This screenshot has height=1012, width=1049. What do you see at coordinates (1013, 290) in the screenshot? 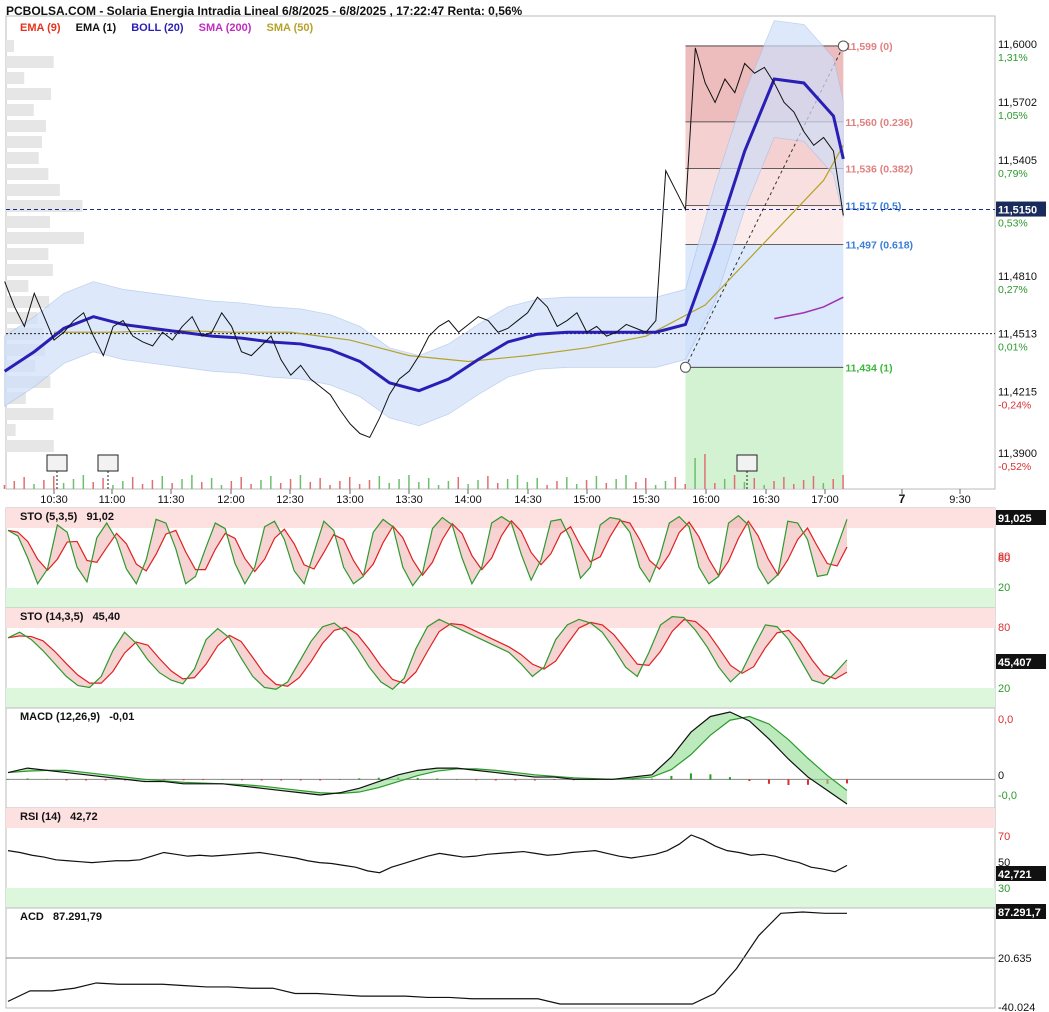
I see `pct-tick-label: 0,27%` at bounding box center [1013, 290].